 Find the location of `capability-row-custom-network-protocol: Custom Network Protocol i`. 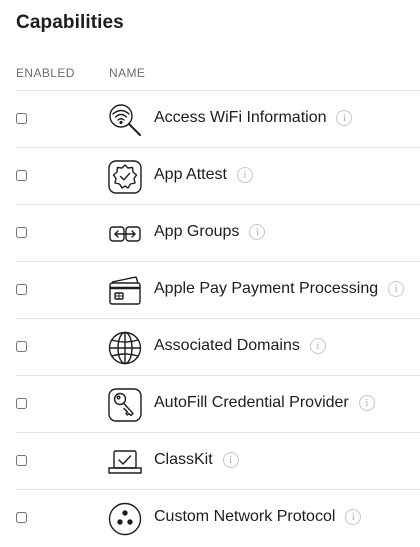

capability-row-custom-network-protocol: Custom Network Protocol i is located at coordinates (210, 518).